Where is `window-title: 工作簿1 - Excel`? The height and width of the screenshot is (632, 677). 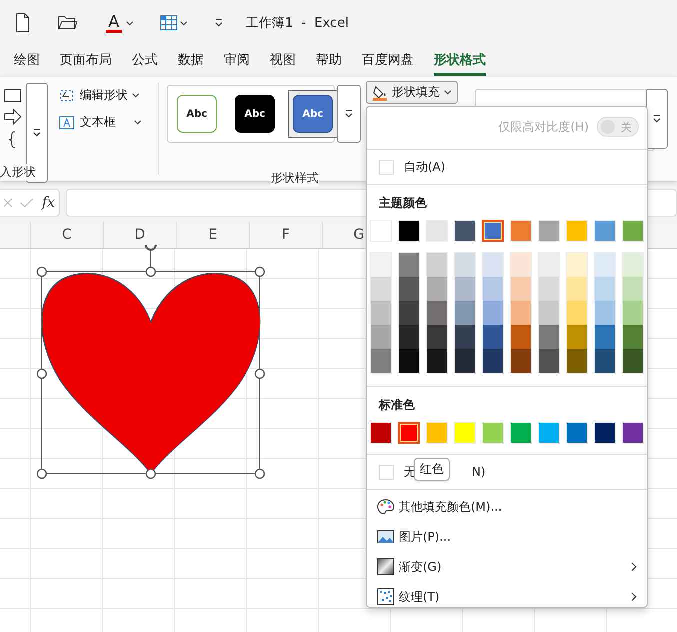
window-title: 工作簿1 - Excel is located at coordinates (297, 23).